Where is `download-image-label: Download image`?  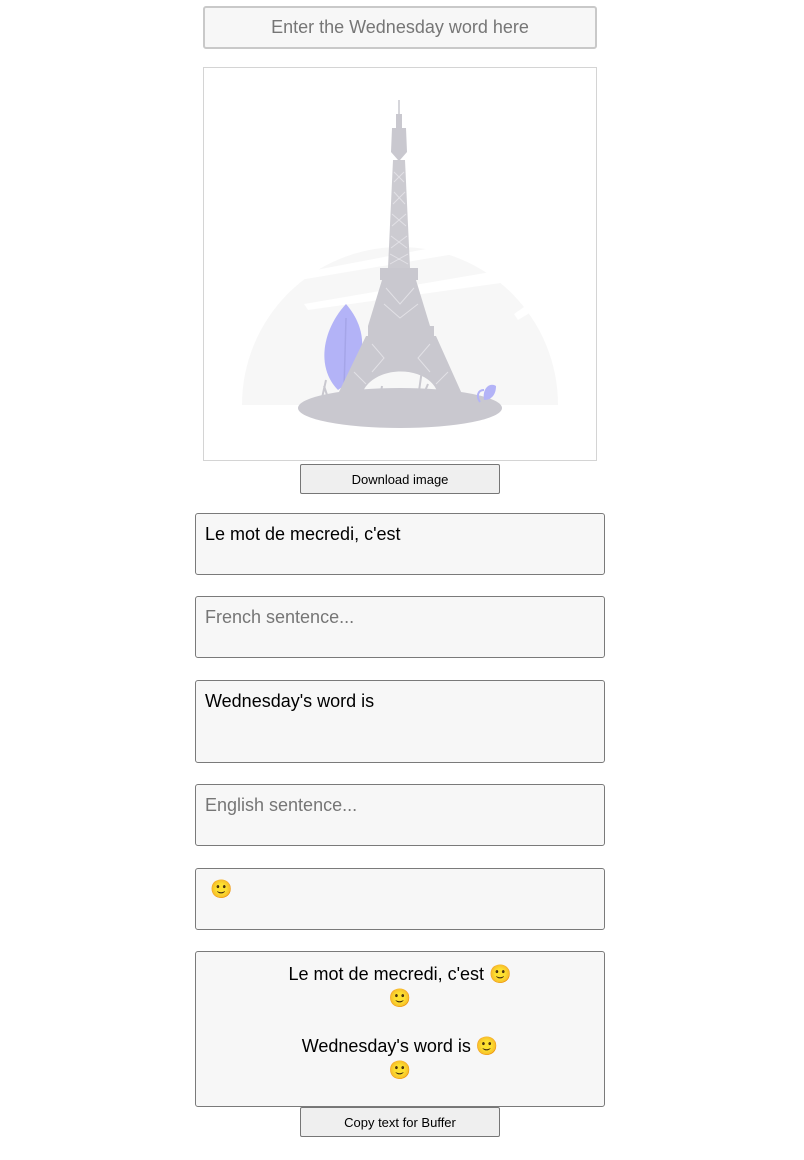
download-image-label: Download image is located at coordinates (400, 479).